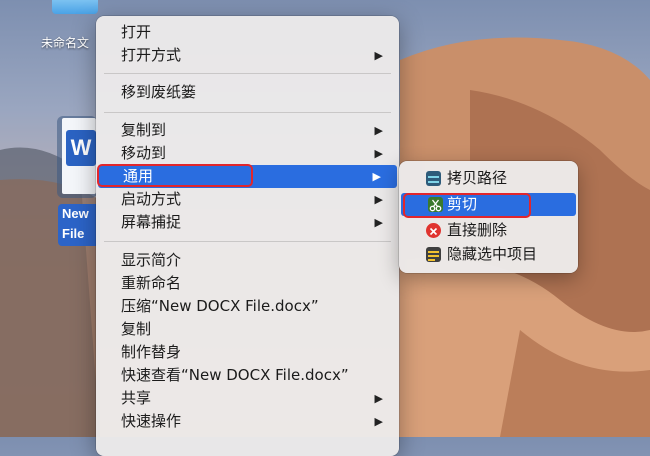  I want to click on menu-item-duplicate: 复制, so click(247, 329).